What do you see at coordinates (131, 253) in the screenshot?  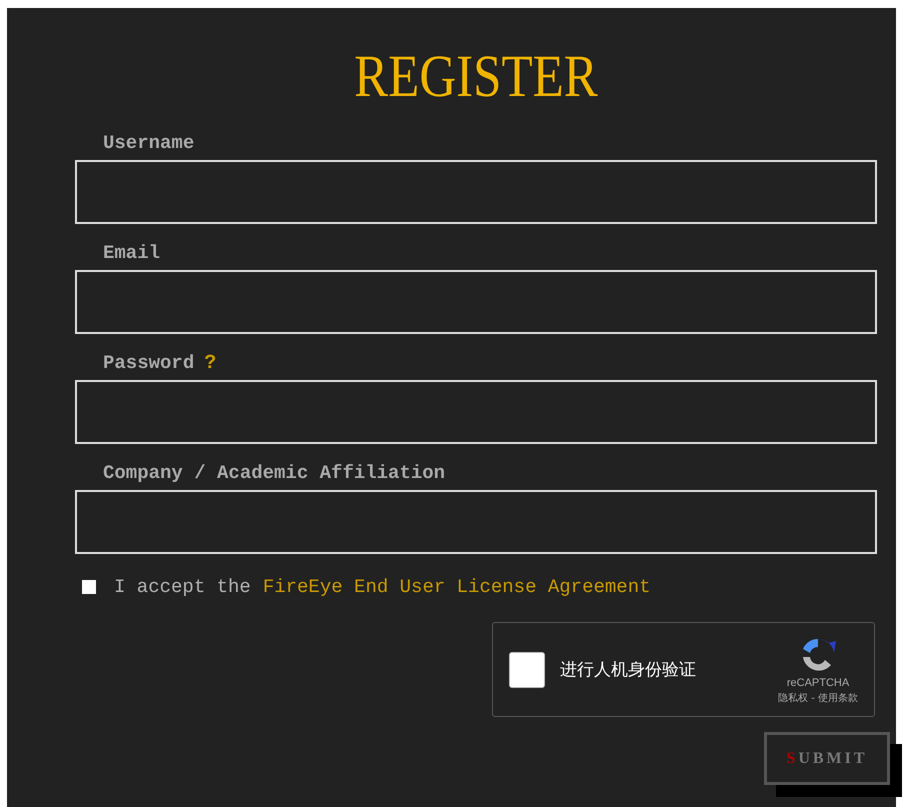 I see `field-label: Email` at bounding box center [131, 253].